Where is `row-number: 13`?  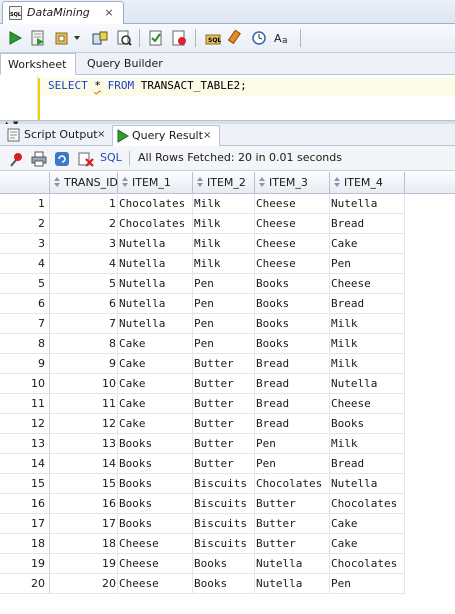 row-number: 13 is located at coordinates (25, 444).